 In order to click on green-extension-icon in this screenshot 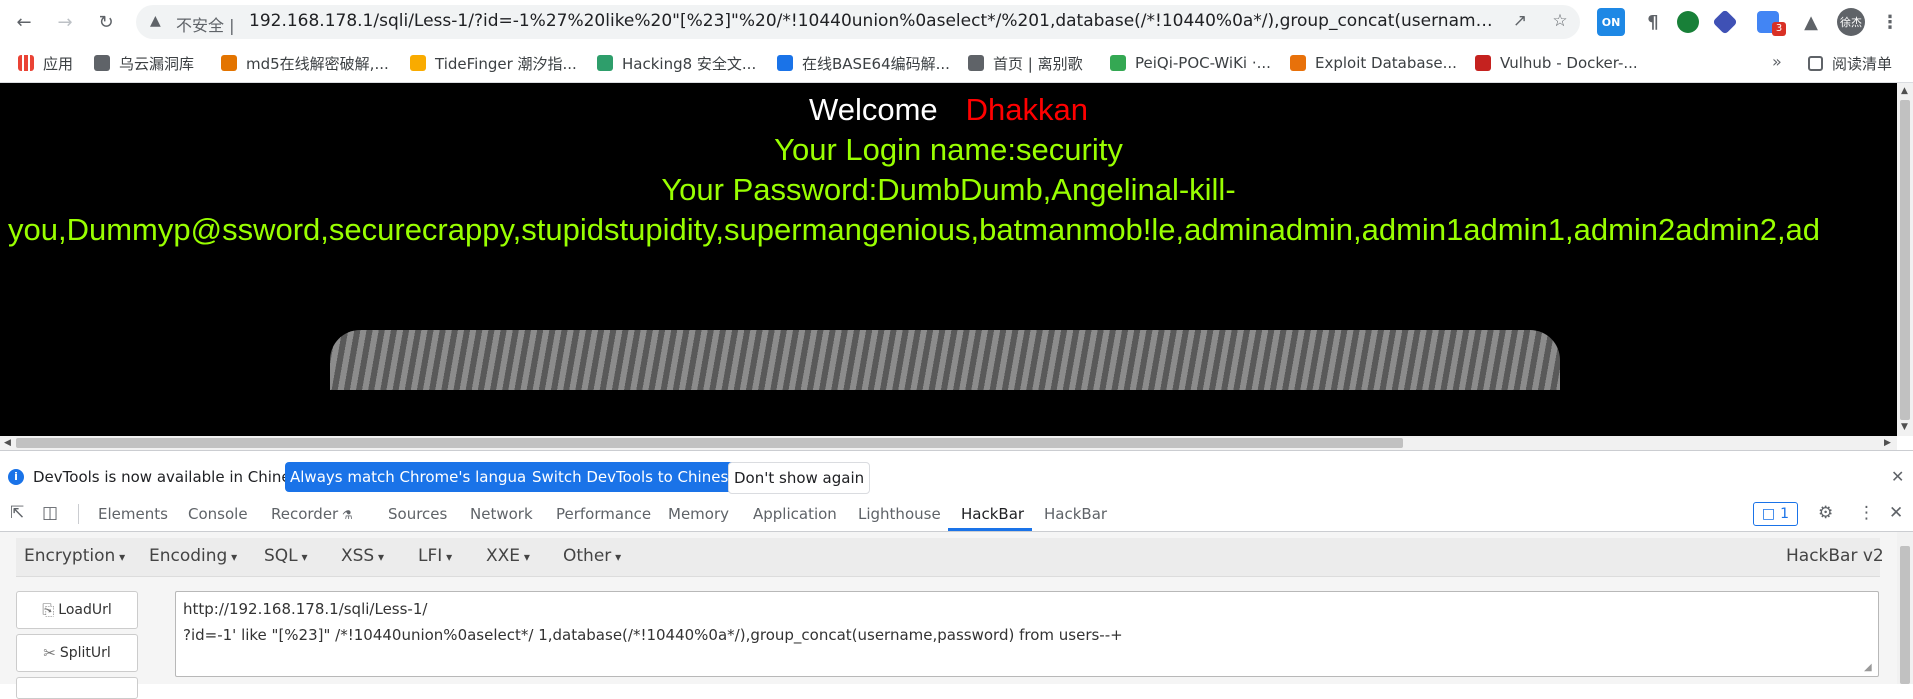, I will do `click(1688, 22)`.